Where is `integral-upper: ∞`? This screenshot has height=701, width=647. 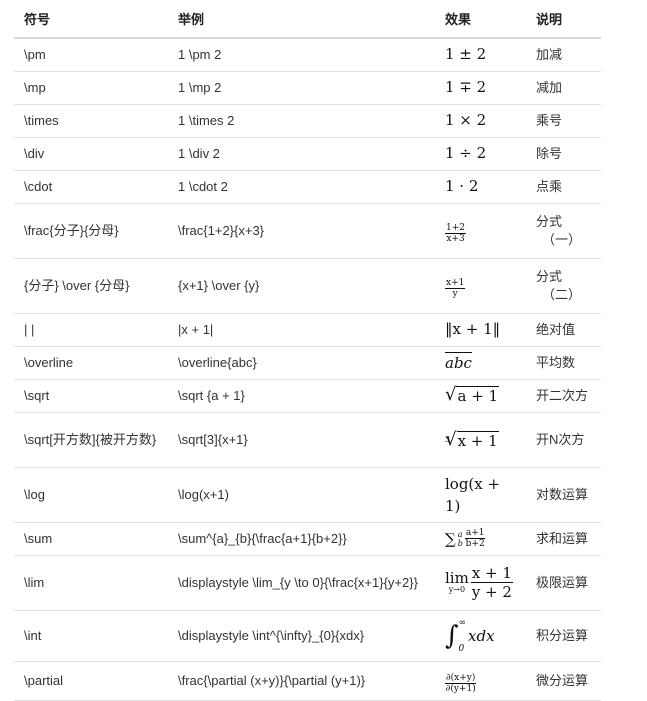
integral-upper: ∞ is located at coordinates (462, 622).